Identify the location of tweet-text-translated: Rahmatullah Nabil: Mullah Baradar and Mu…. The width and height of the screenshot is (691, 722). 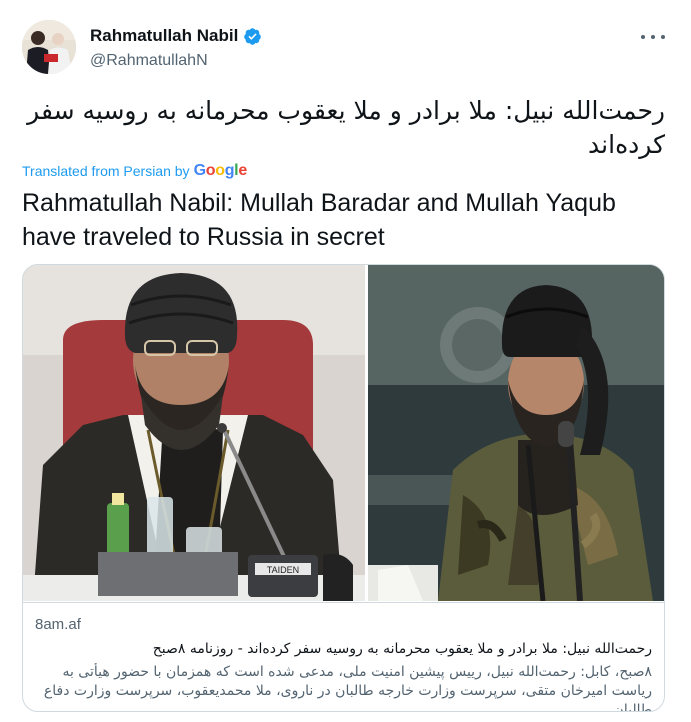
(319, 220).